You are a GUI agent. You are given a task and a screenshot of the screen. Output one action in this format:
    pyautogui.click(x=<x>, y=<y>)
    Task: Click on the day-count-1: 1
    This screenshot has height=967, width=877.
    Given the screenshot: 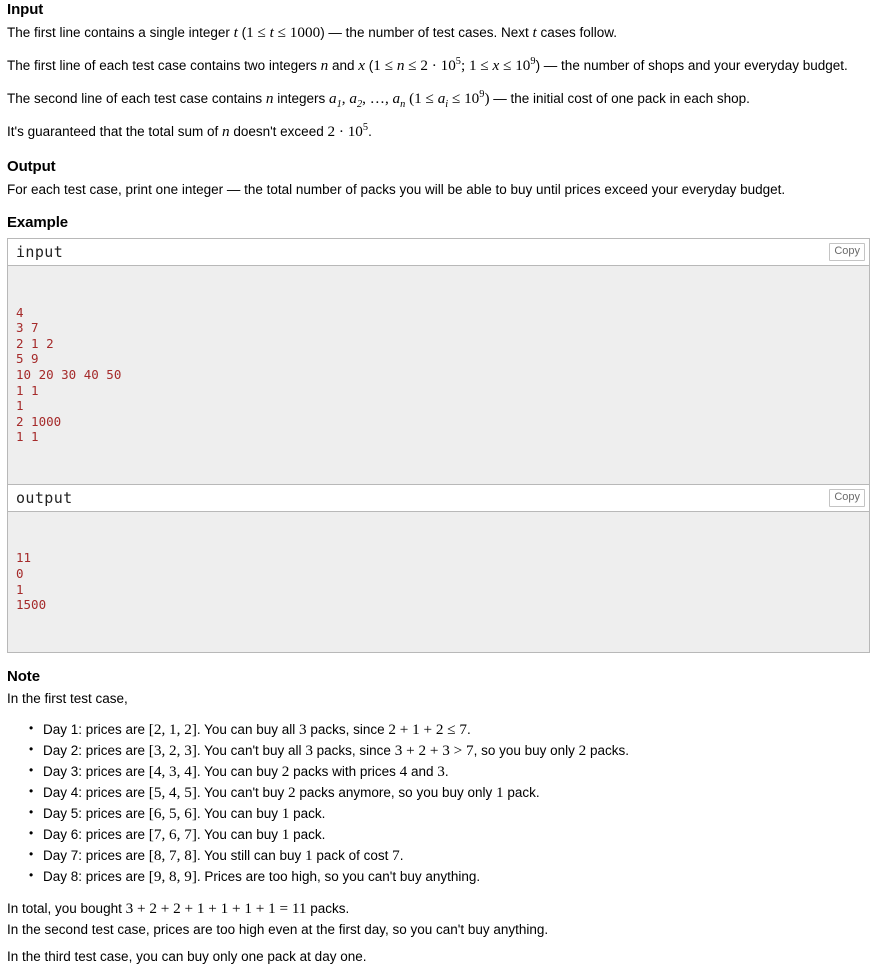 What is the action you would take?
    pyautogui.click(x=308, y=855)
    